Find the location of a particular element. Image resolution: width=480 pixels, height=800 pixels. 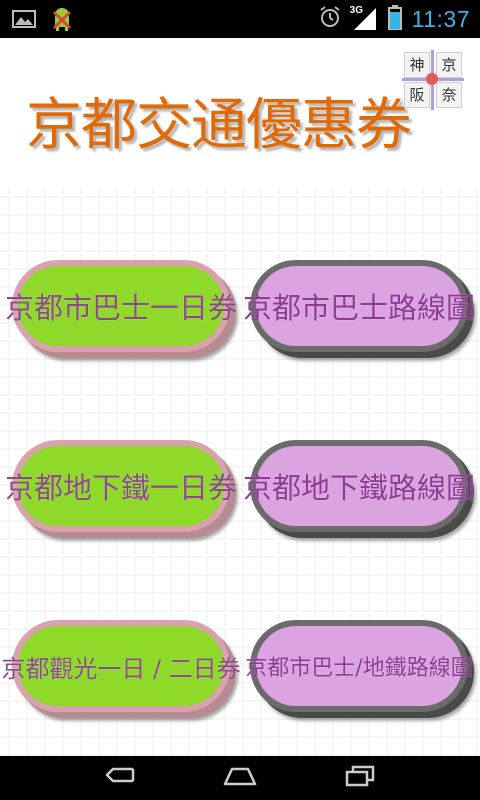

back-icon is located at coordinates (120, 778).